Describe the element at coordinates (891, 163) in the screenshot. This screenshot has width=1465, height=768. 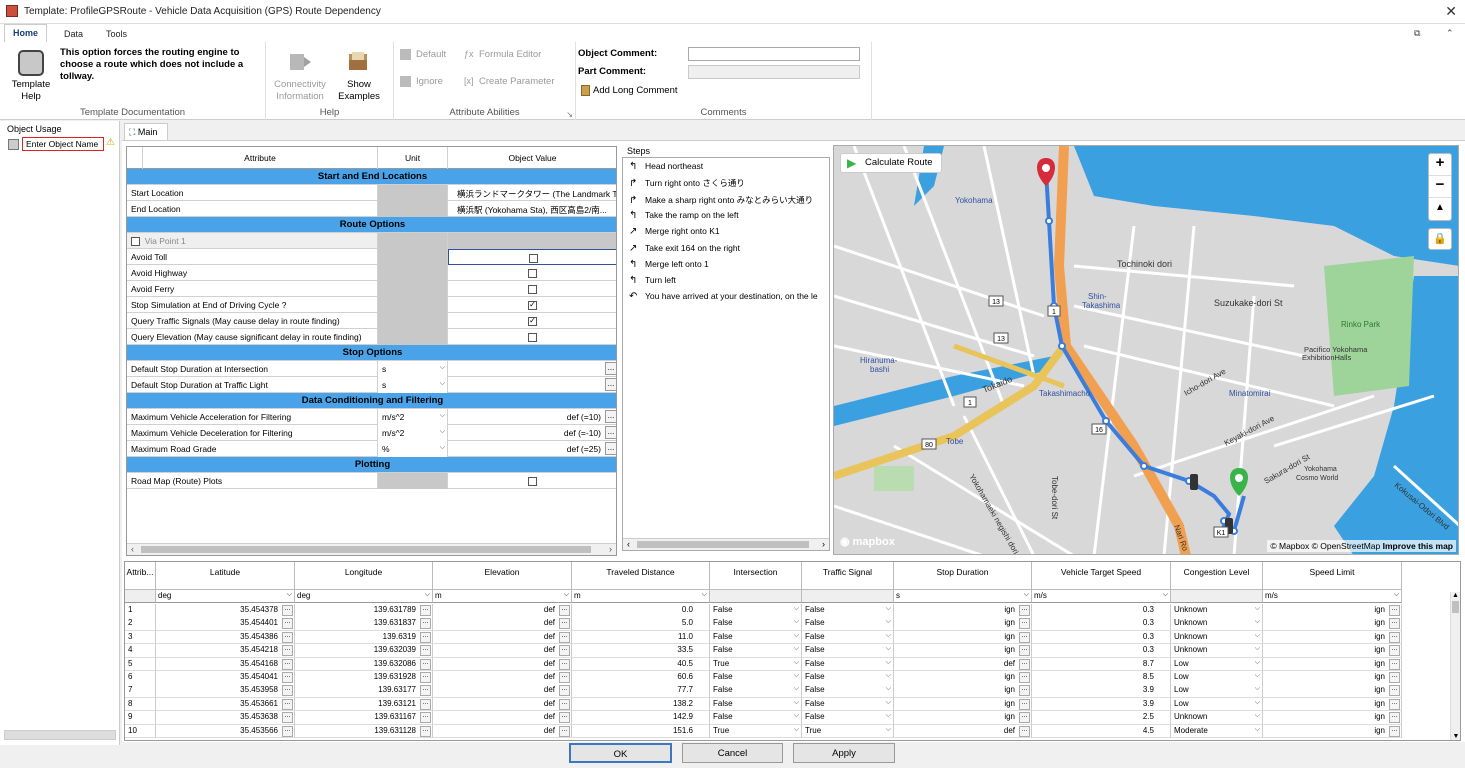
I see `calculate-route-button: ▶ Calculate Route` at that location.